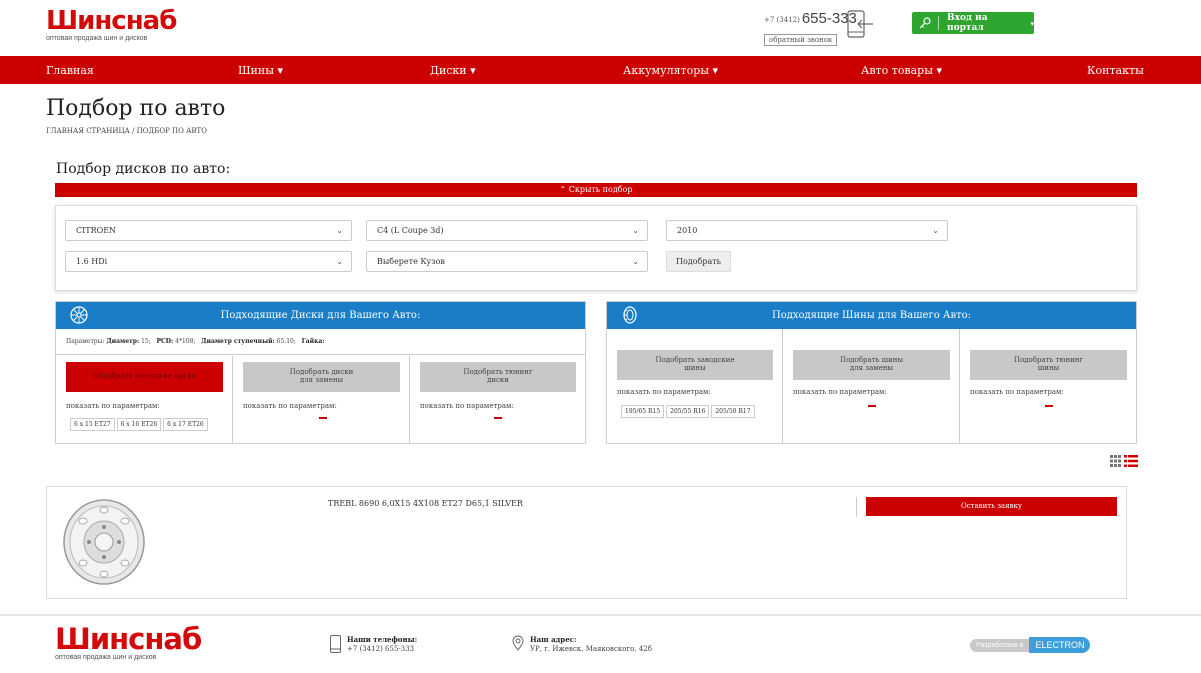 This screenshot has width=1201, height=673. What do you see at coordinates (143, 169) in the screenshot?
I see `section-title: Подбор дисков по авто:` at bounding box center [143, 169].